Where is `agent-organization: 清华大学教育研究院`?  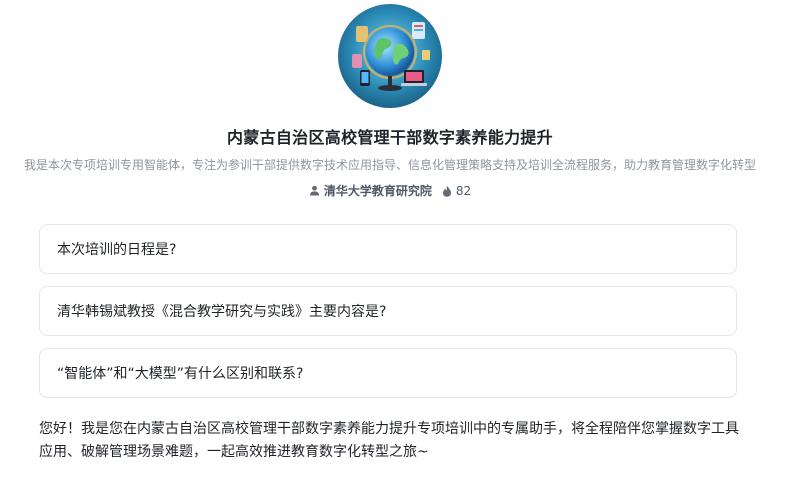
agent-organization: 清华大学教育研究院 is located at coordinates (370, 190).